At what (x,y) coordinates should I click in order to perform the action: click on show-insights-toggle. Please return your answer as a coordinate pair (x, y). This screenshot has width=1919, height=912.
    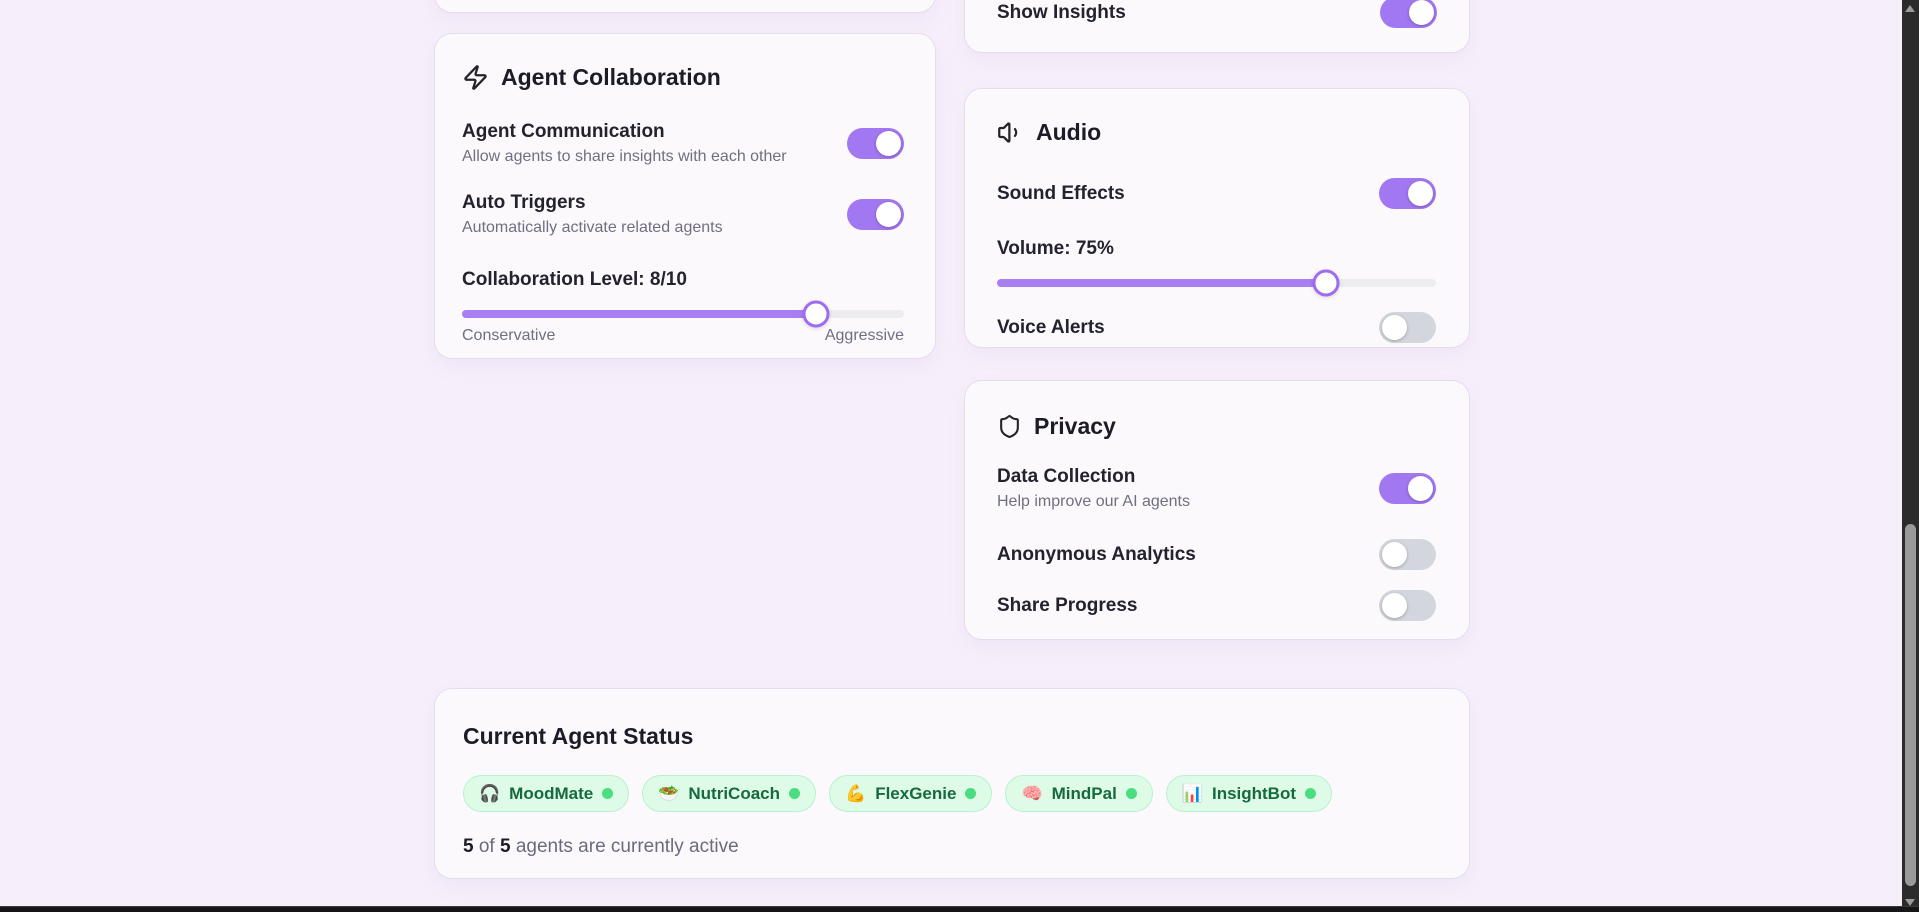
    Looking at the image, I should click on (1408, 14).